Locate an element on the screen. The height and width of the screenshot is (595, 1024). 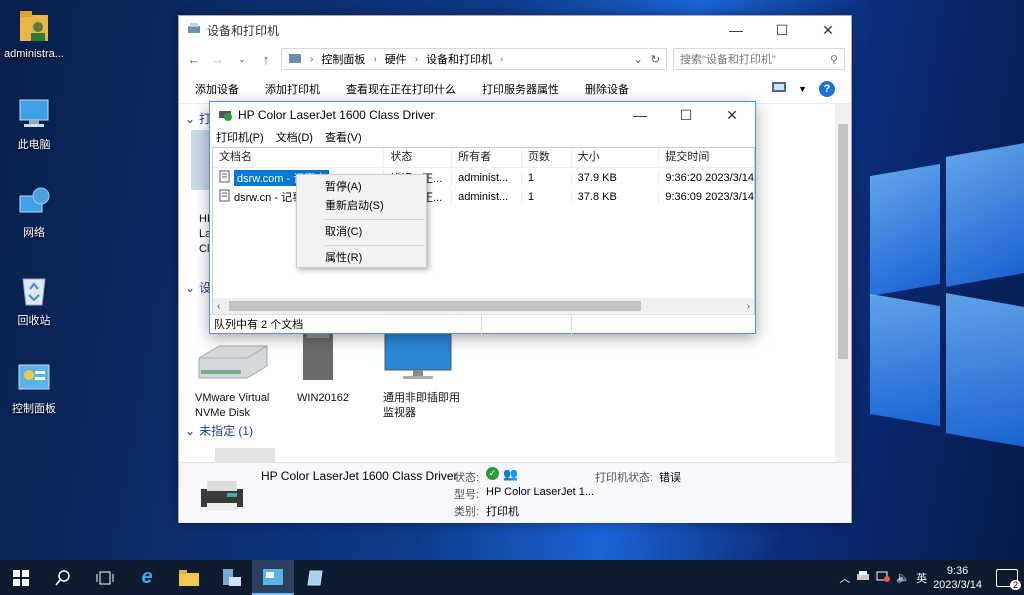
notification-center-icon: 2 is located at coordinates (1008, 579).